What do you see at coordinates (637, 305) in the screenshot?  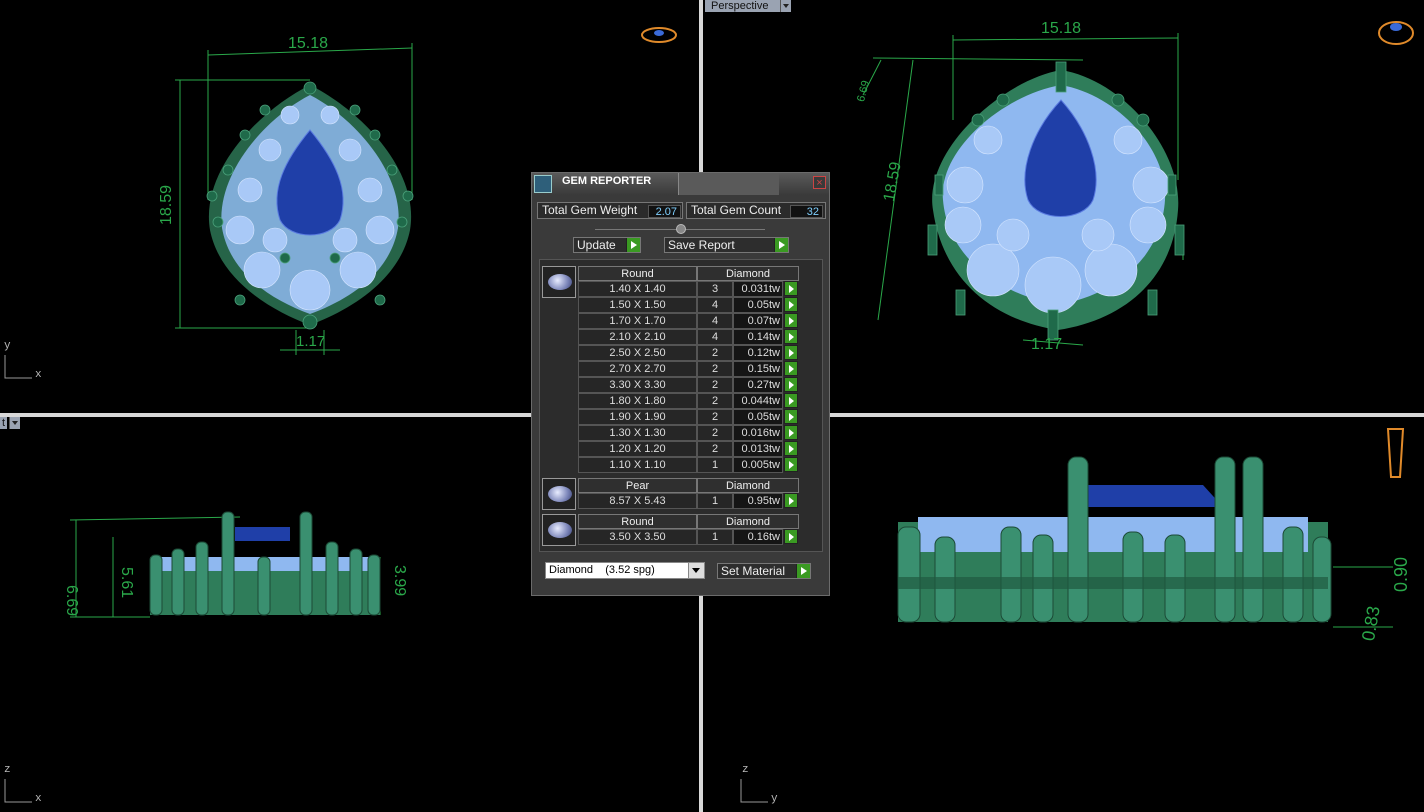 I see `gem-size-cell: 1.50 X 1.50` at bounding box center [637, 305].